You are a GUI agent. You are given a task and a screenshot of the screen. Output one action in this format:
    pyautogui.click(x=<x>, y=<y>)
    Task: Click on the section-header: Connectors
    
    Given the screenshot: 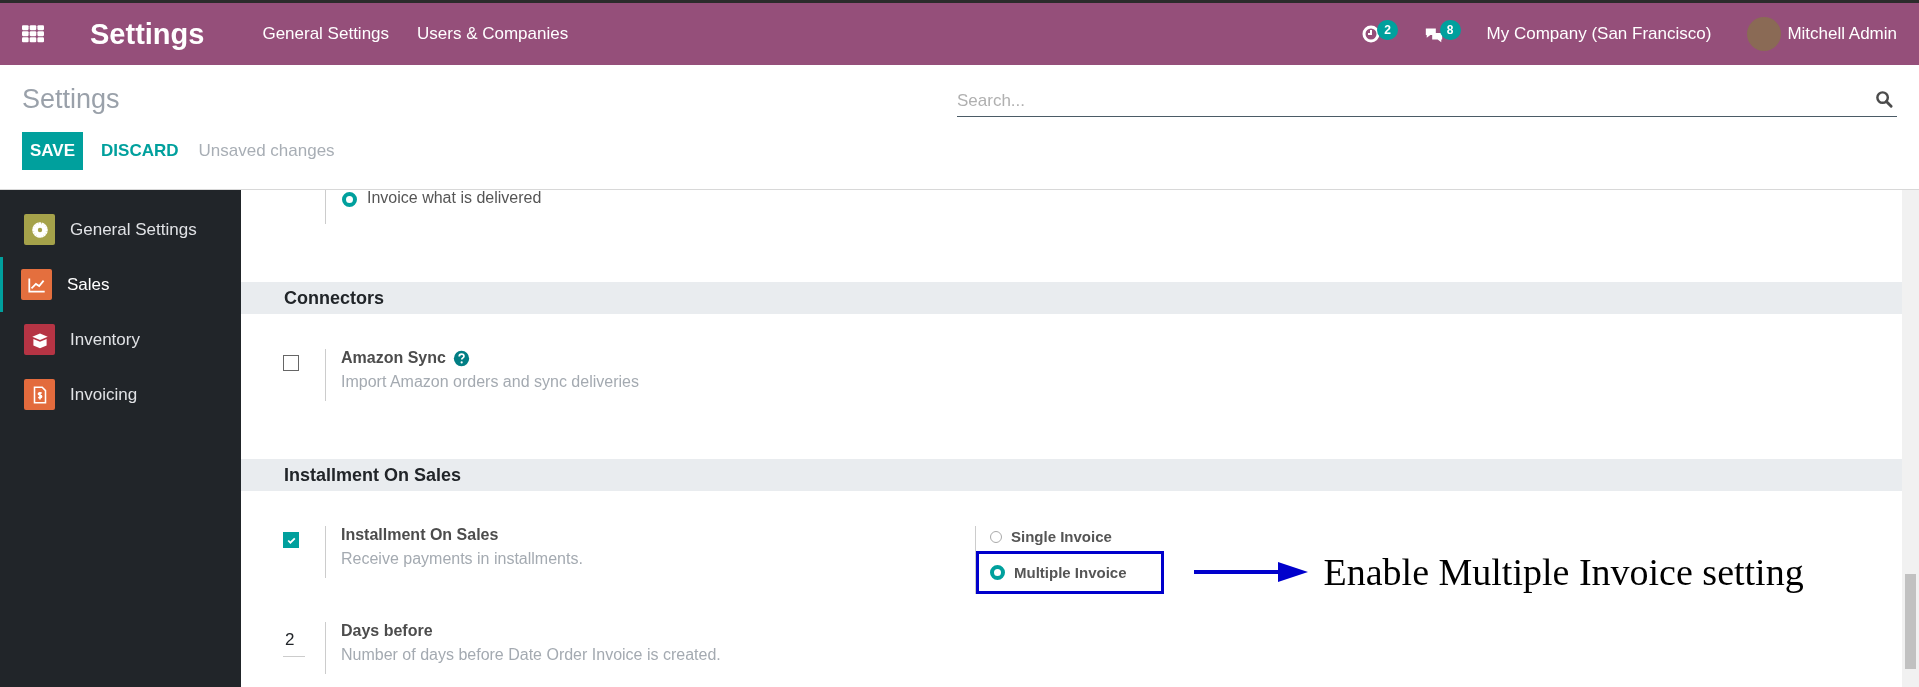 What is the action you would take?
    pyautogui.click(x=1071, y=298)
    